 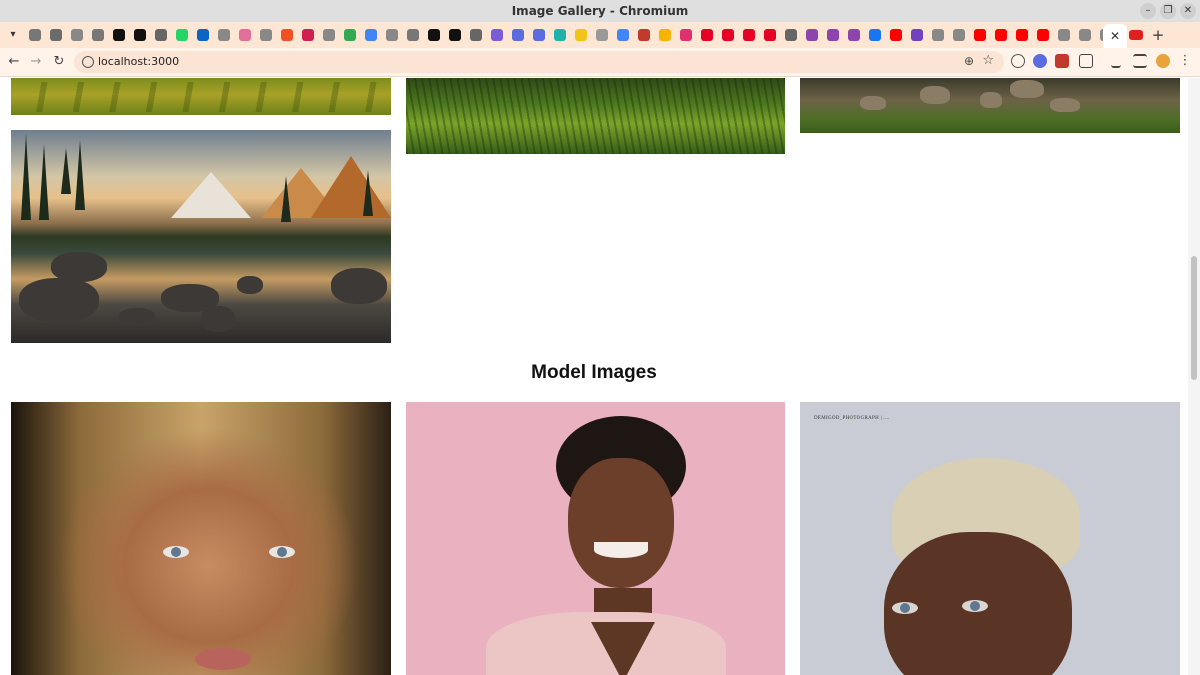 I want to click on site-info-icon, so click(x=88, y=62).